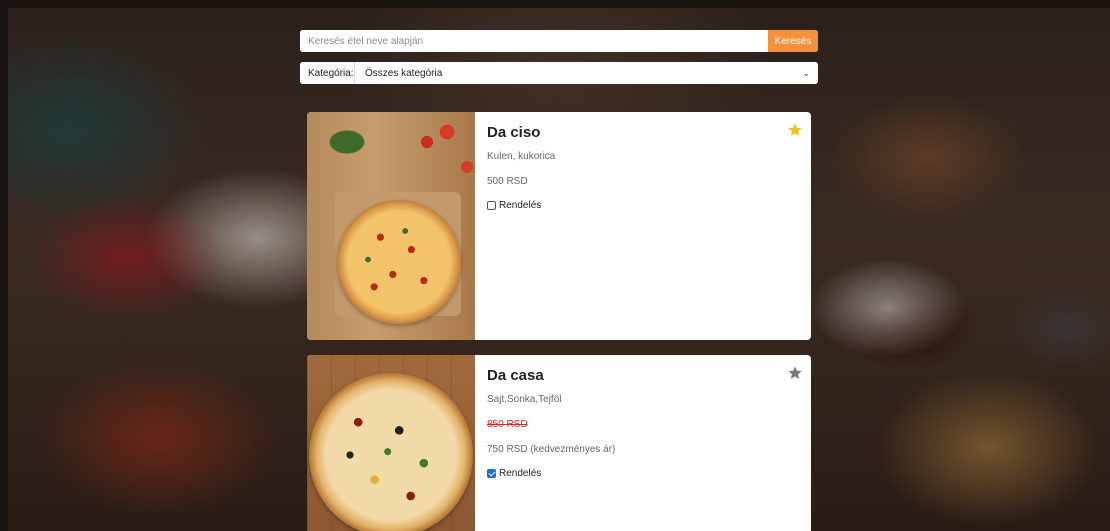 The image size is (1110, 531). Describe the element at coordinates (793, 41) in the screenshot. I see `search-button: Keresés` at that location.